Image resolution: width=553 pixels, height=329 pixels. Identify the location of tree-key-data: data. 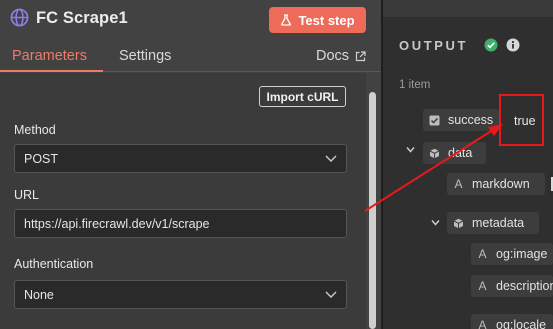
(454, 153).